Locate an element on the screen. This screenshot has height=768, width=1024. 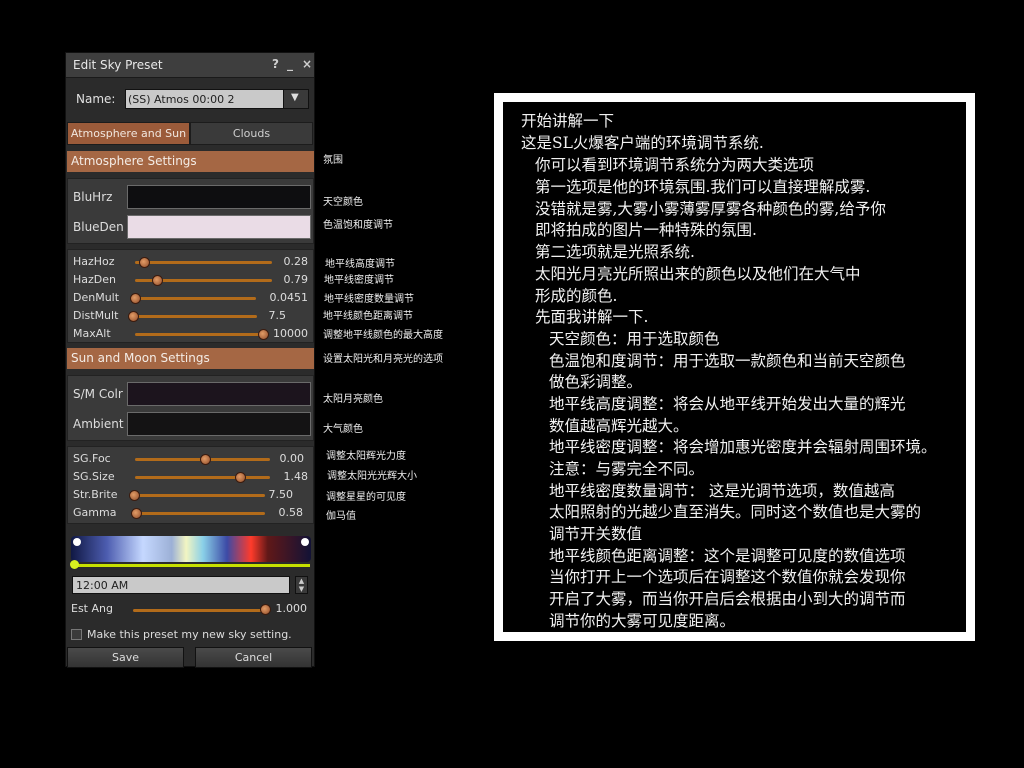
note-line: 地平线高度调整：将会从地平线开始发出大量的辉光 is located at coordinates (727, 404).